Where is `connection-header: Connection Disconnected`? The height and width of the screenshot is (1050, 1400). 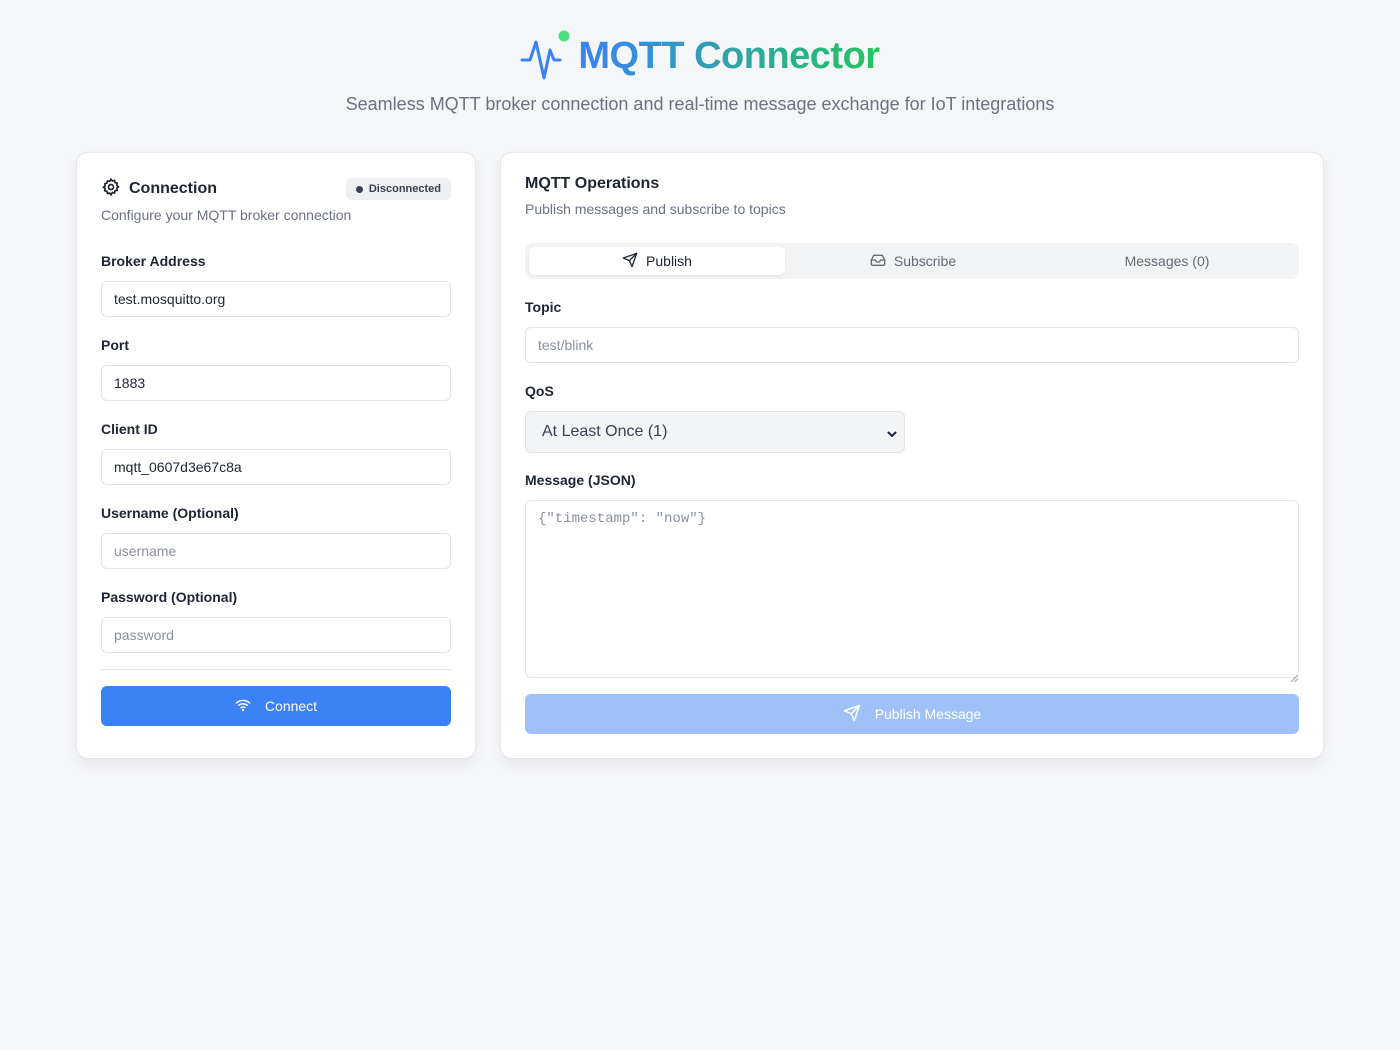 connection-header: Connection Disconnected is located at coordinates (276, 189).